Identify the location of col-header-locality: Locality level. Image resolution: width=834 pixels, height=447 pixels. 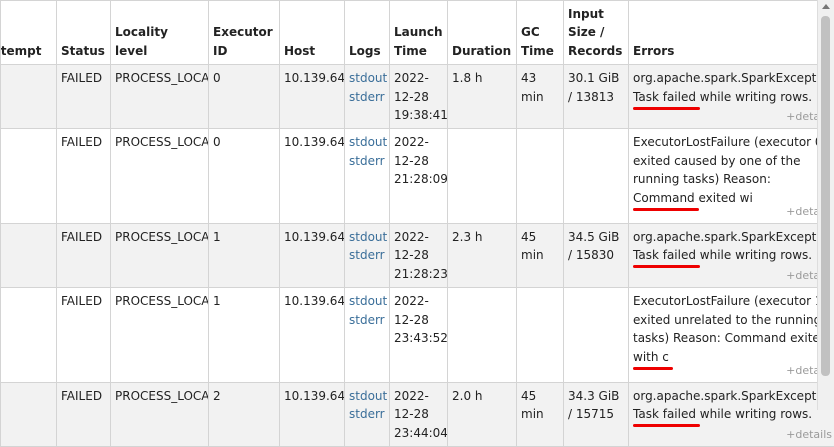
(160, 33).